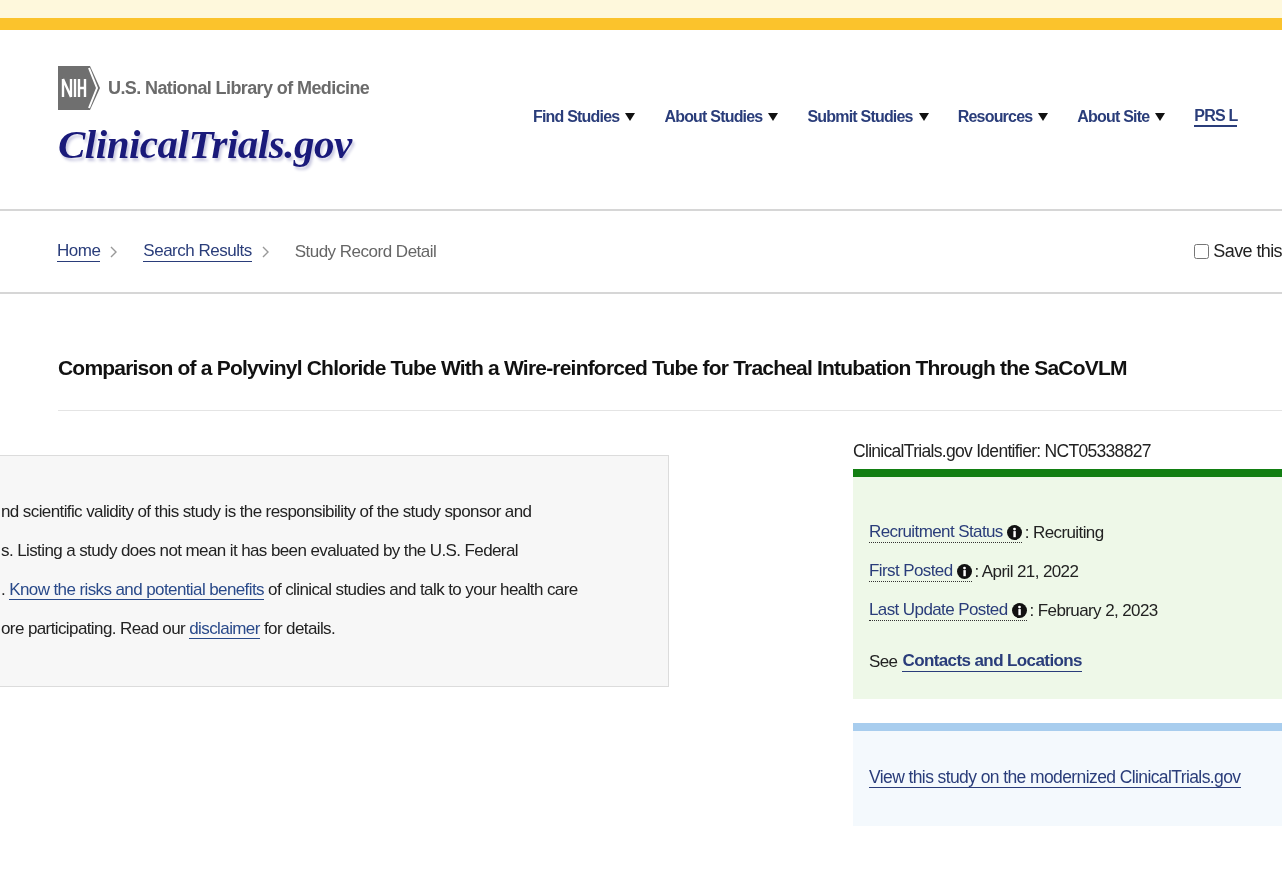  Describe the element at coordinates (1002, 452) in the screenshot. I see `study-identifier: ClinicalTrials.gov Identifier: NCT05338827` at that location.